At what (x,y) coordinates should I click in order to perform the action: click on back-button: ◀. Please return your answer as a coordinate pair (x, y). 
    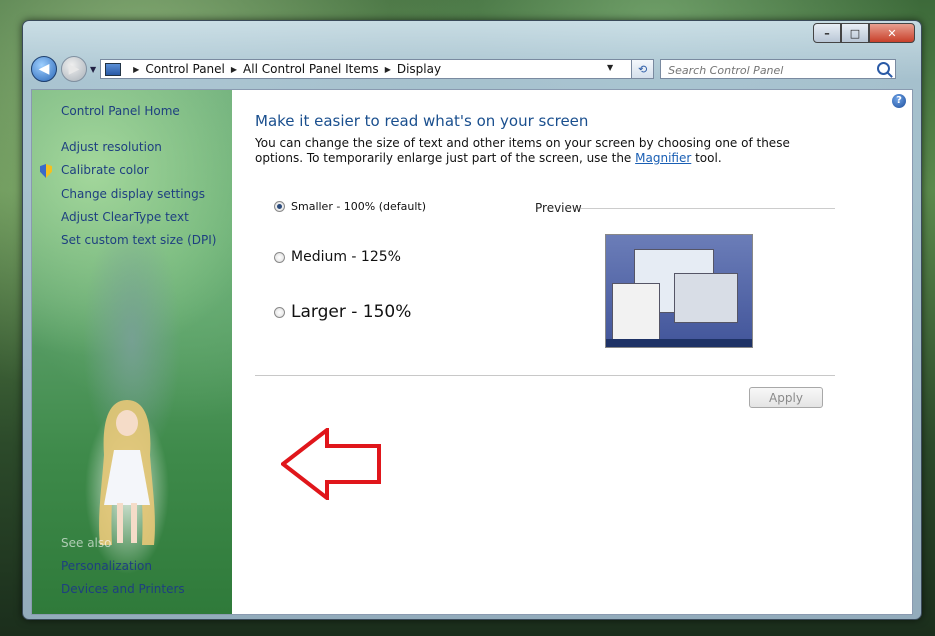
    Looking at the image, I should click on (44, 69).